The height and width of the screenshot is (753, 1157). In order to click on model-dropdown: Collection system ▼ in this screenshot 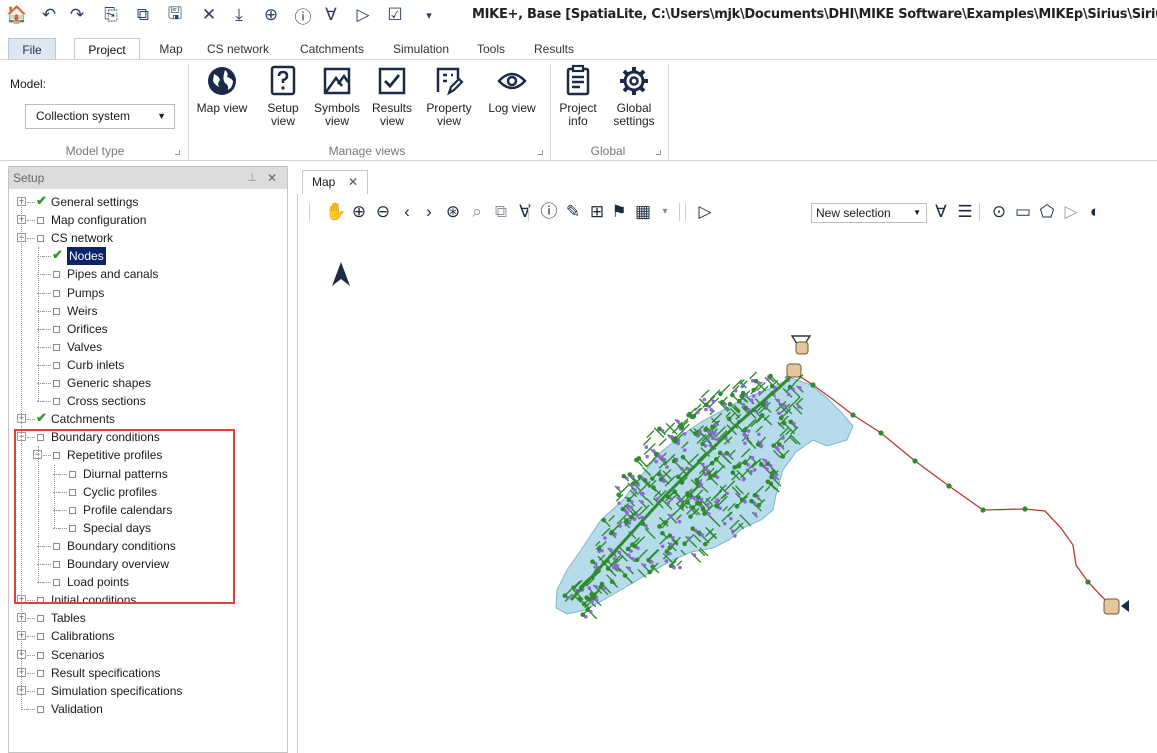, I will do `click(100, 116)`.